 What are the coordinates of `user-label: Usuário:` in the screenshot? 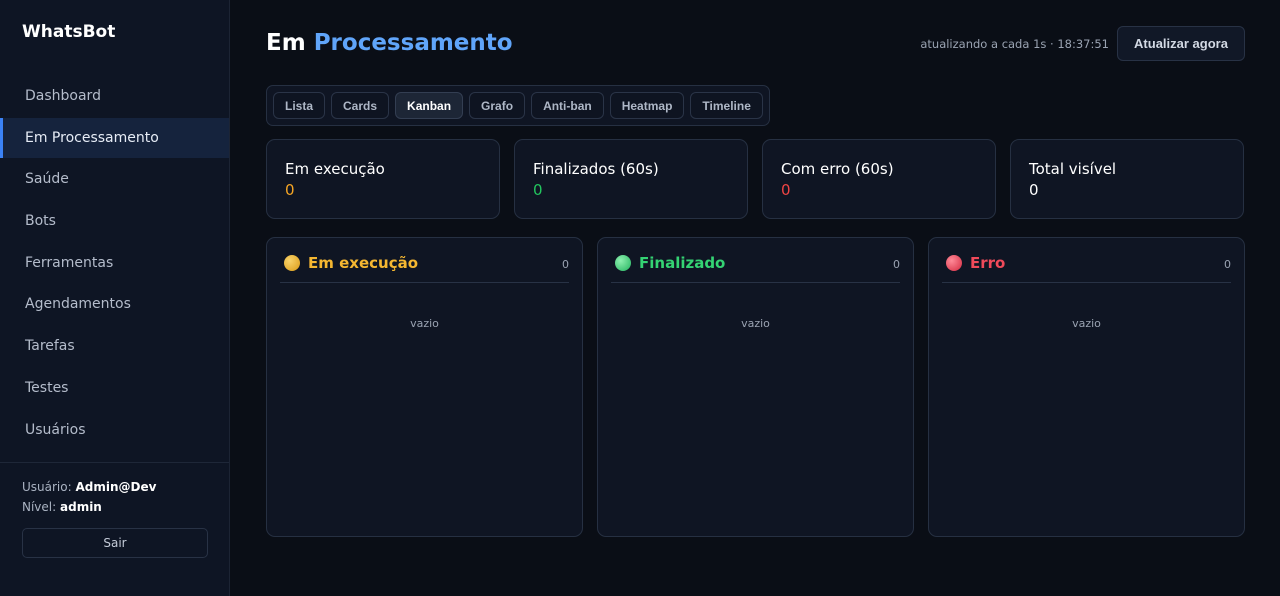 It's located at (47, 487).